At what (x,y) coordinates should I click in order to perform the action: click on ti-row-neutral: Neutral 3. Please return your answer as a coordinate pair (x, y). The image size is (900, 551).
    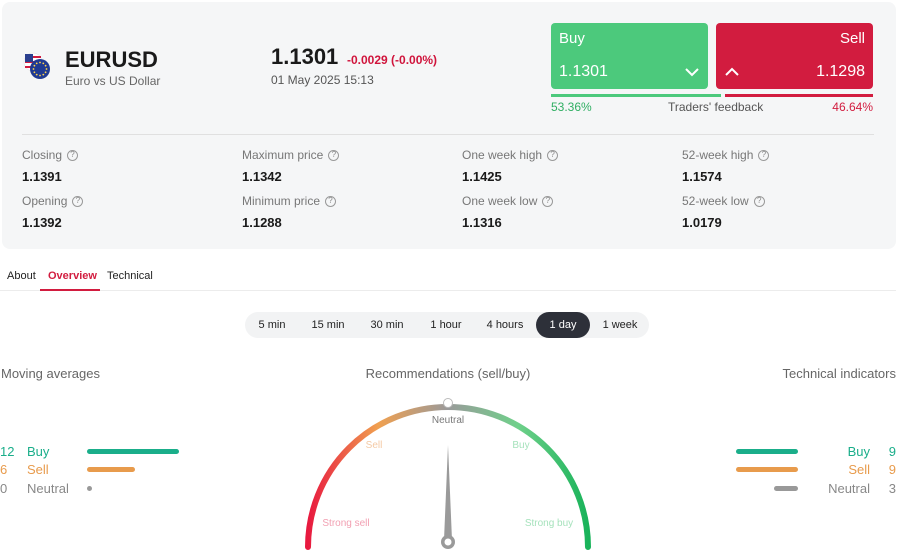
    Looking at the image, I should click on (816, 489).